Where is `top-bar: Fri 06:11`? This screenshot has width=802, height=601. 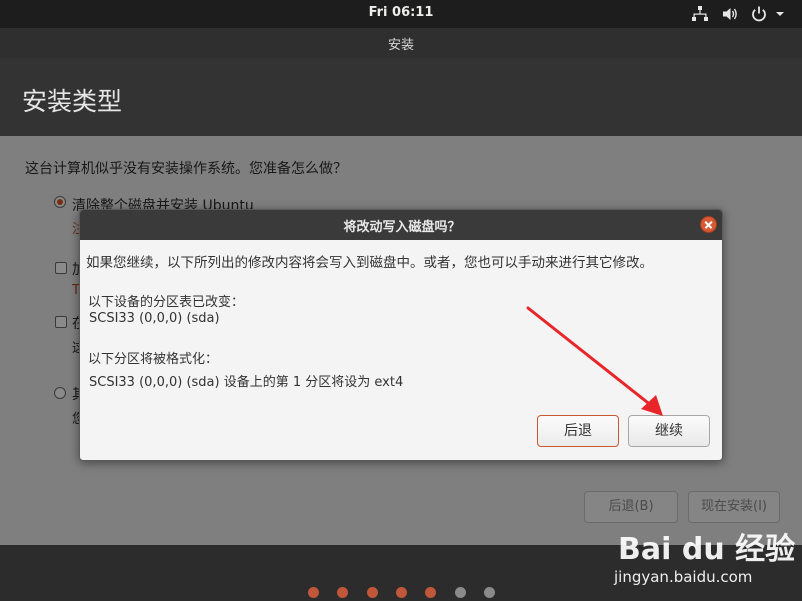 top-bar: Fri 06:11 is located at coordinates (401, 14).